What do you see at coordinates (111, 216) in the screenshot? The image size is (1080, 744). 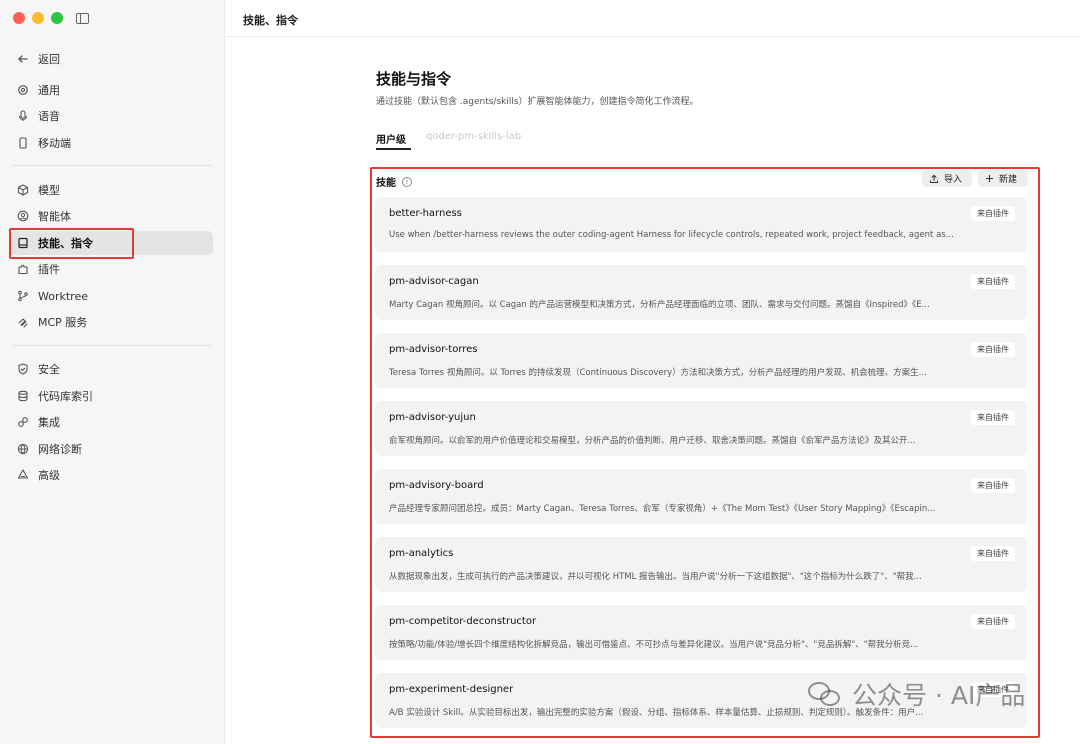 I see `sidebar-item-agents: 智能体` at bounding box center [111, 216].